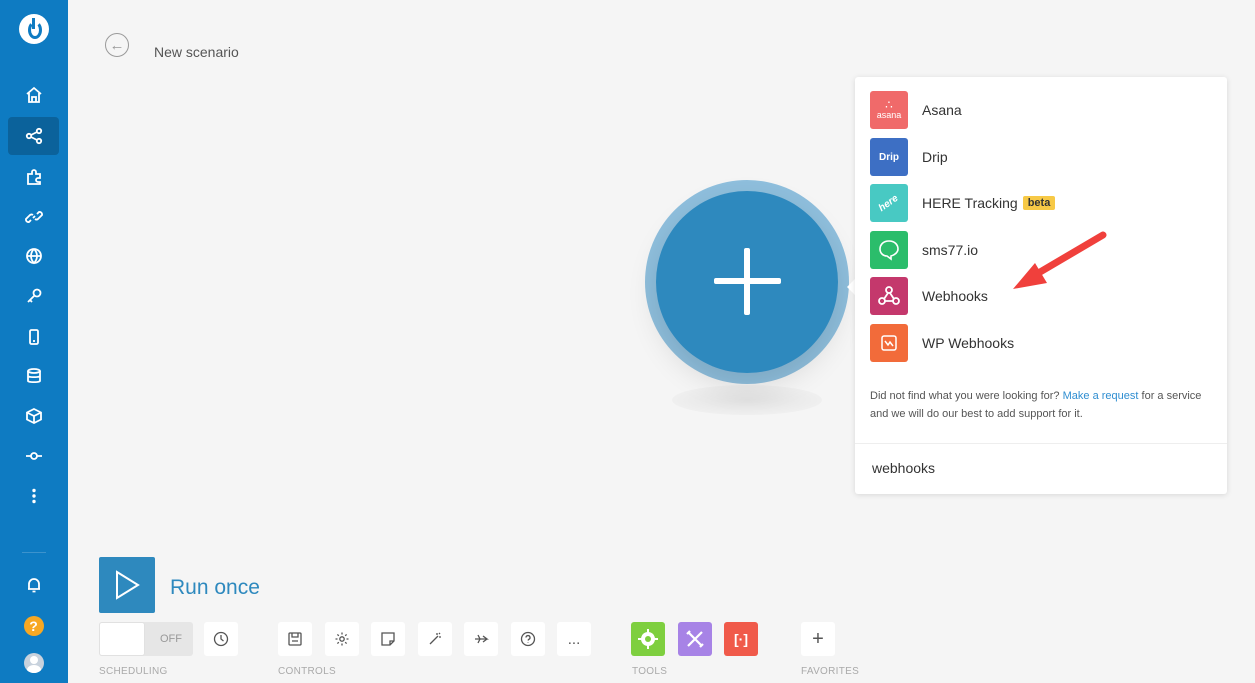 This screenshot has height=683, width=1255. What do you see at coordinates (916, 110) in the screenshot?
I see `app-item-asana: ∴ asana Asana` at bounding box center [916, 110].